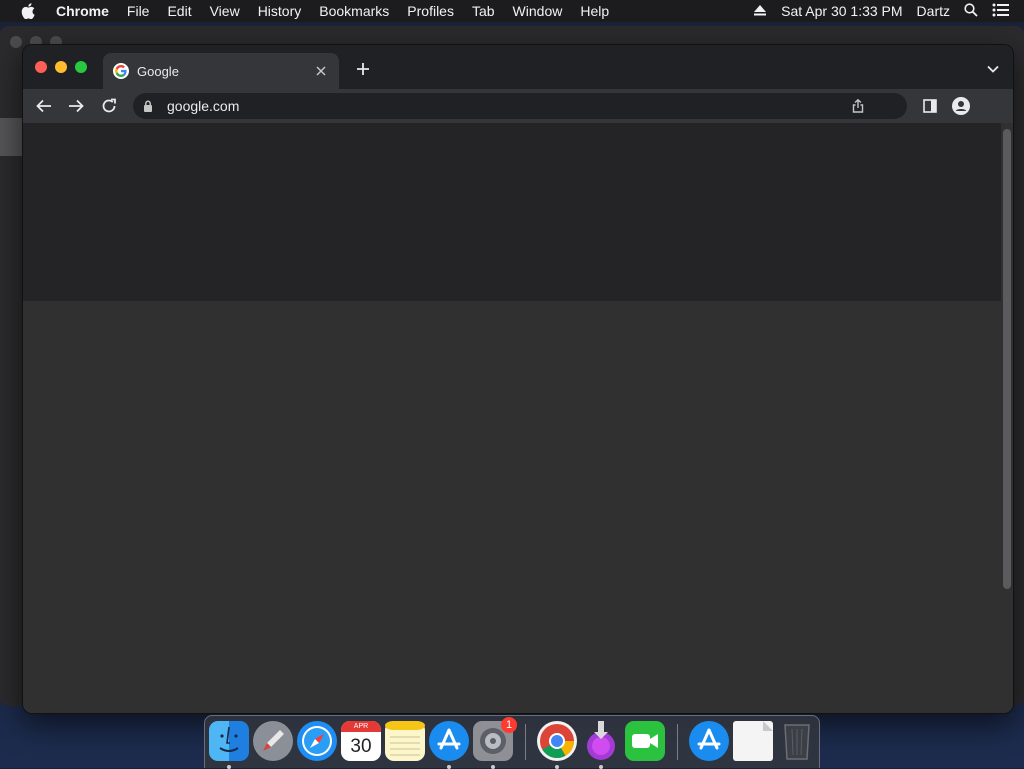 This screenshot has height=769, width=1024. Describe the element at coordinates (760, 11) in the screenshot. I see `eject-icon` at that location.